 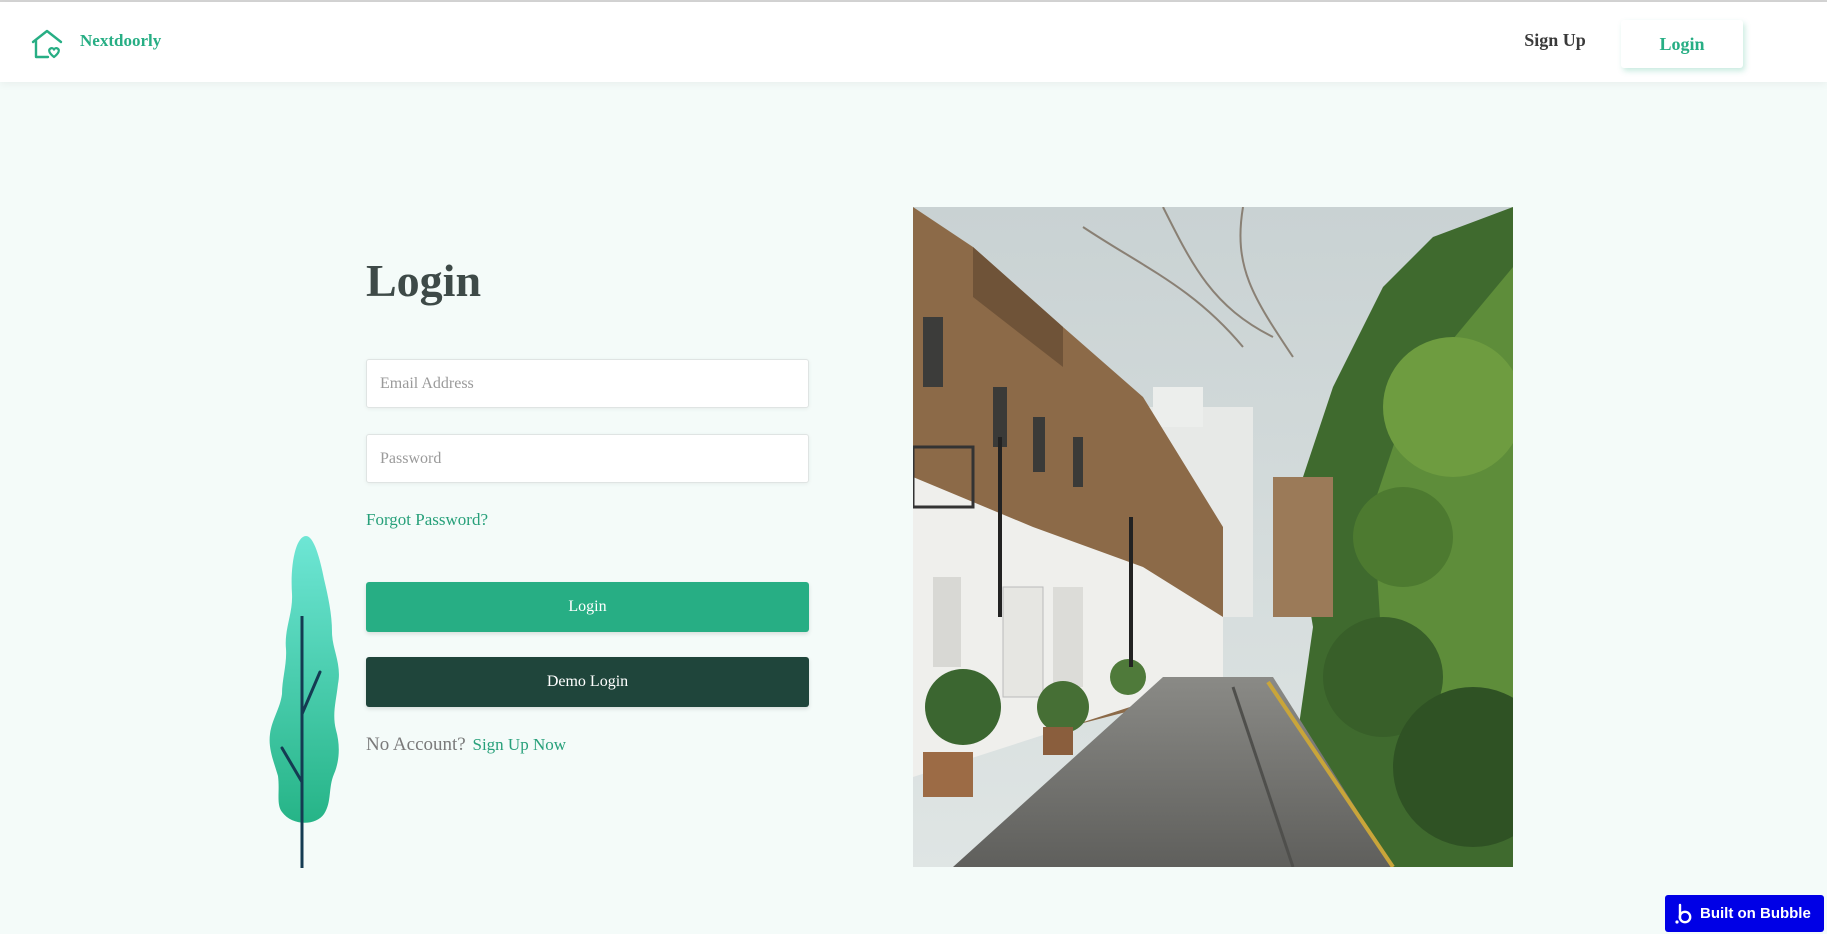 I want to click on login-button: Login, so click(x=587, y=607).